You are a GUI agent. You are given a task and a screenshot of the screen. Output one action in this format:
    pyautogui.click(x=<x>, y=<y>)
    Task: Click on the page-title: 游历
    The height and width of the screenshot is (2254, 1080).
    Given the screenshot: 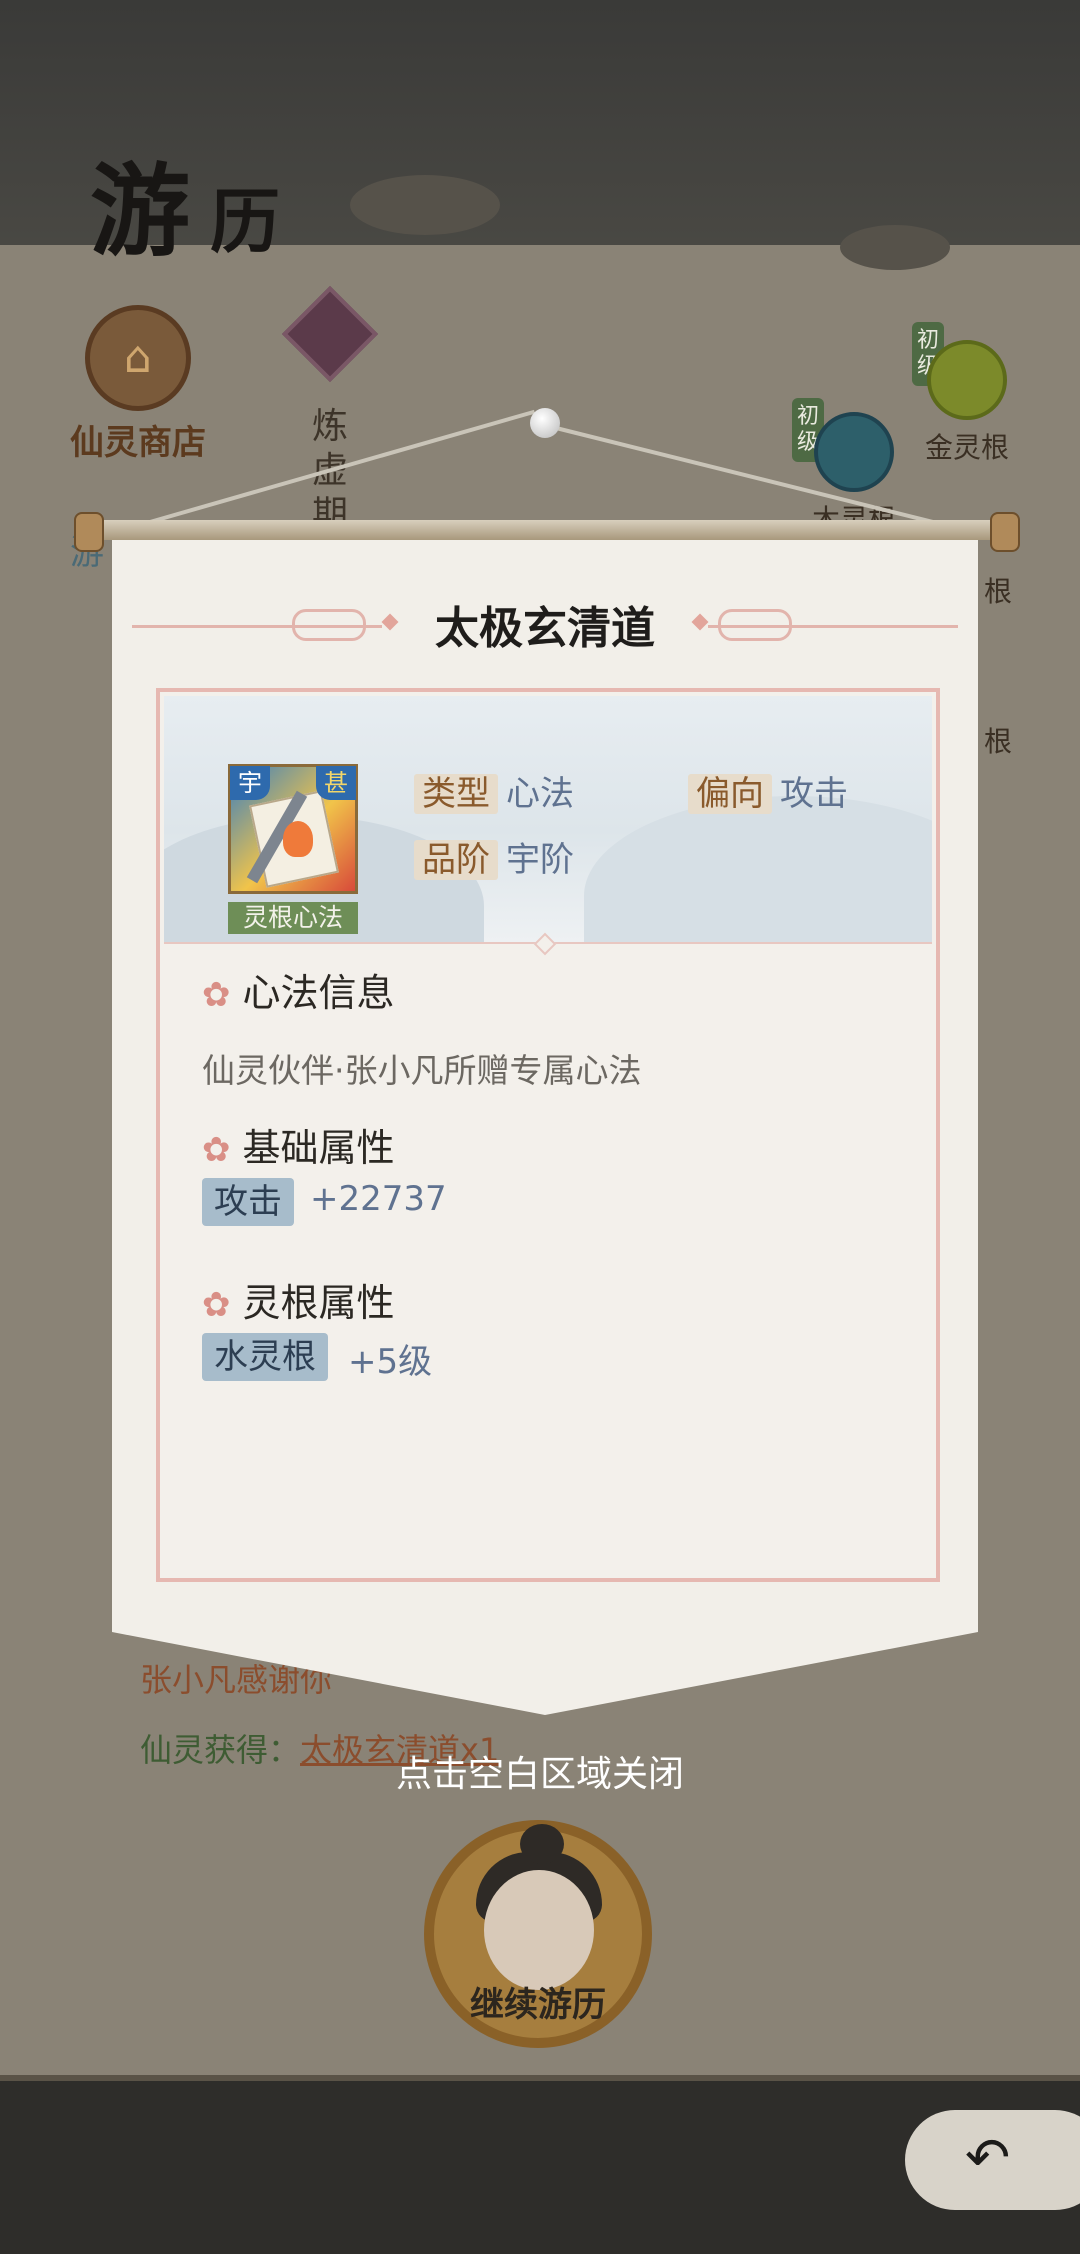 What is the action you would take?
    pyautogui.click(x=195, y=211)
    